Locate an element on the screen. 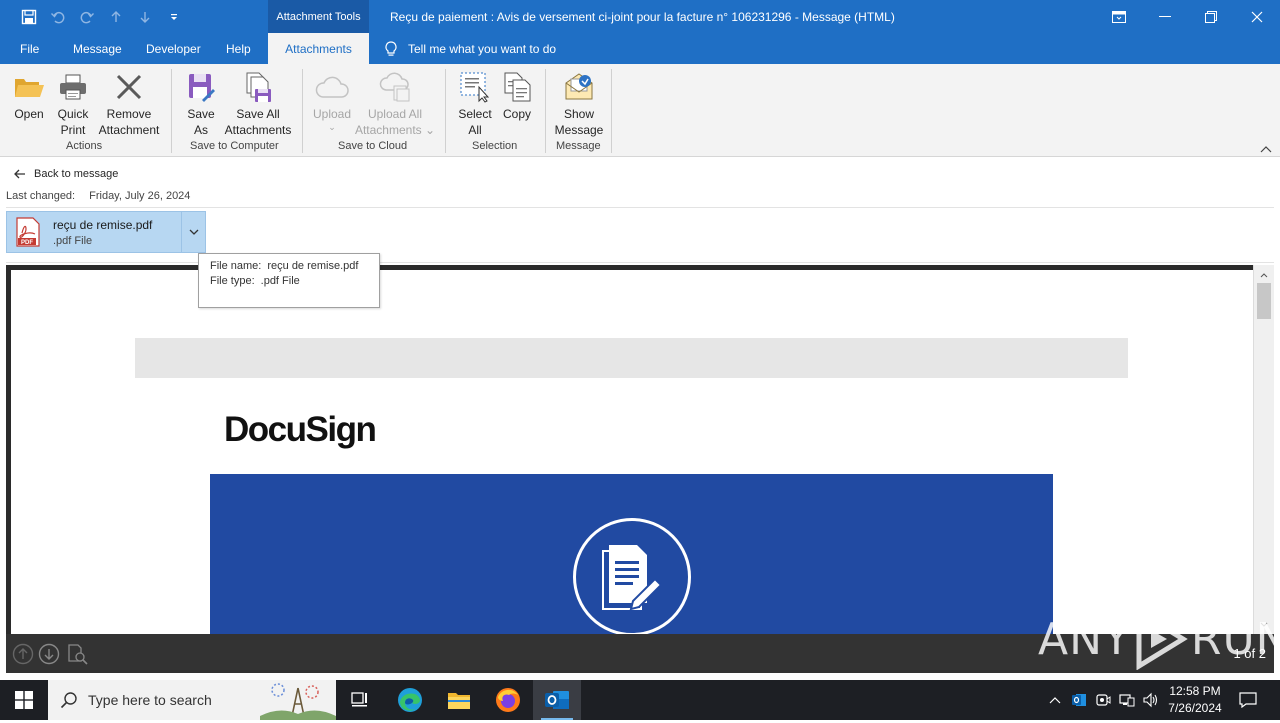  volume-icon is located at coordinates (1151, 700).